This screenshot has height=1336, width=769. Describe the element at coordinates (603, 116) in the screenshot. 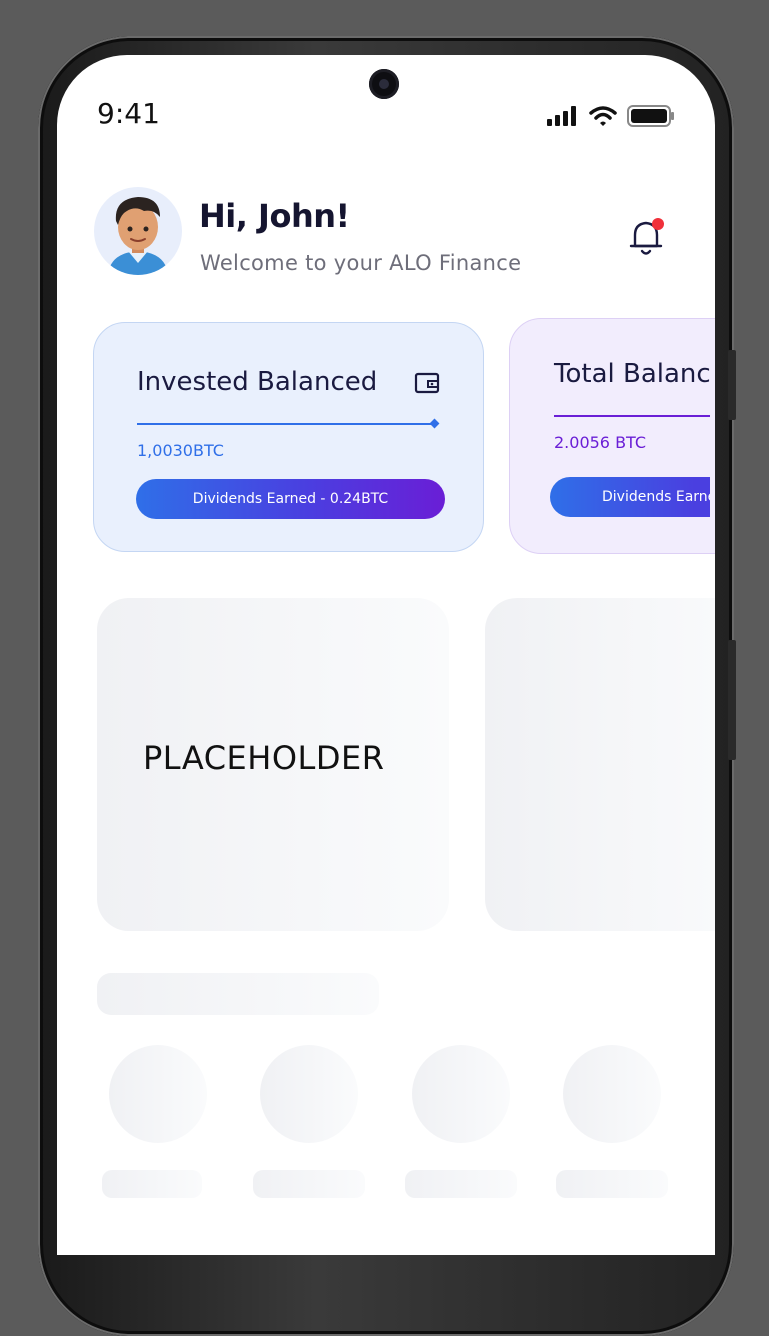

I see `wifi-icon` at that location.